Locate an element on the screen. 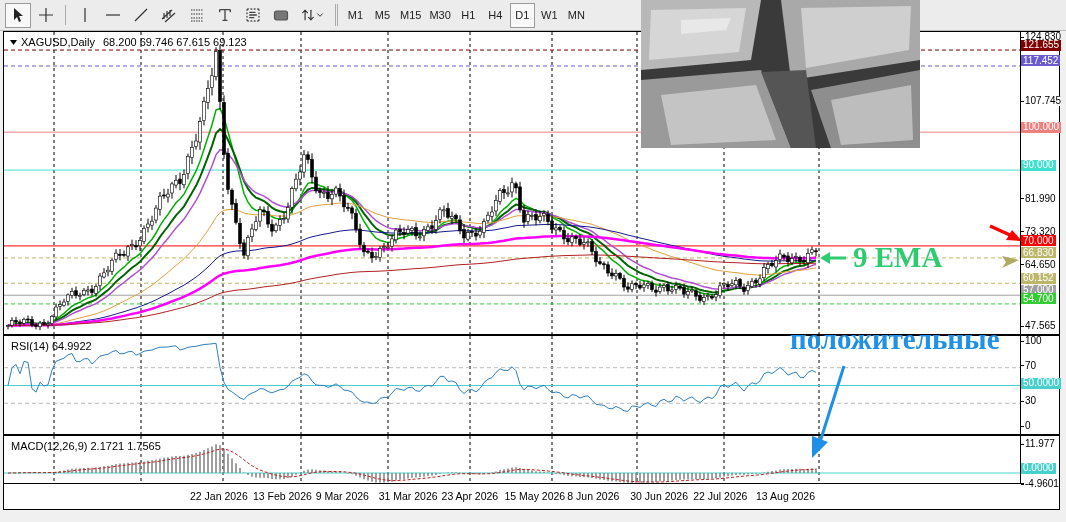  trend-line-icon is located at coordinates (141, 15).